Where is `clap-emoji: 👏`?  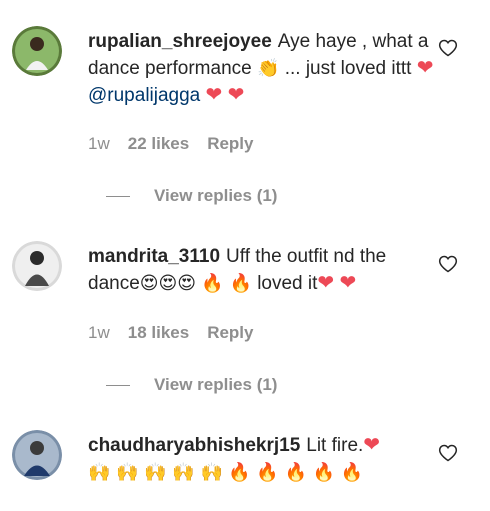
clap-emoji: 👏 is located at coordinates (268, 68).